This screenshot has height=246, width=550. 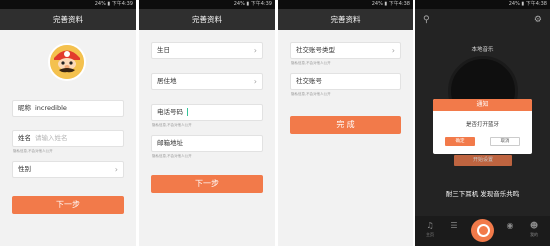 What do you see at coordinates (311, 94) in the screenshot?
I see `social-account-hint: 隐私信息,不会对他人公开` at bounding box center [311, 94].